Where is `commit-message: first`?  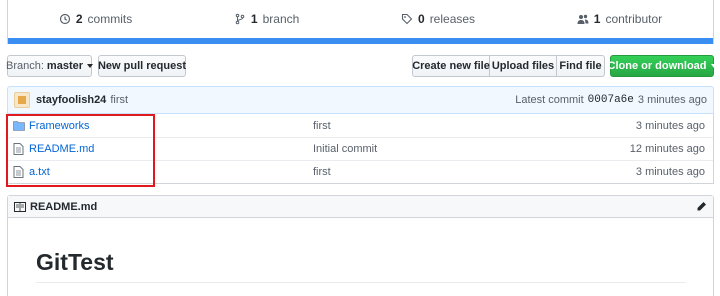 commit-message: first is located at coordinates (119, 100).